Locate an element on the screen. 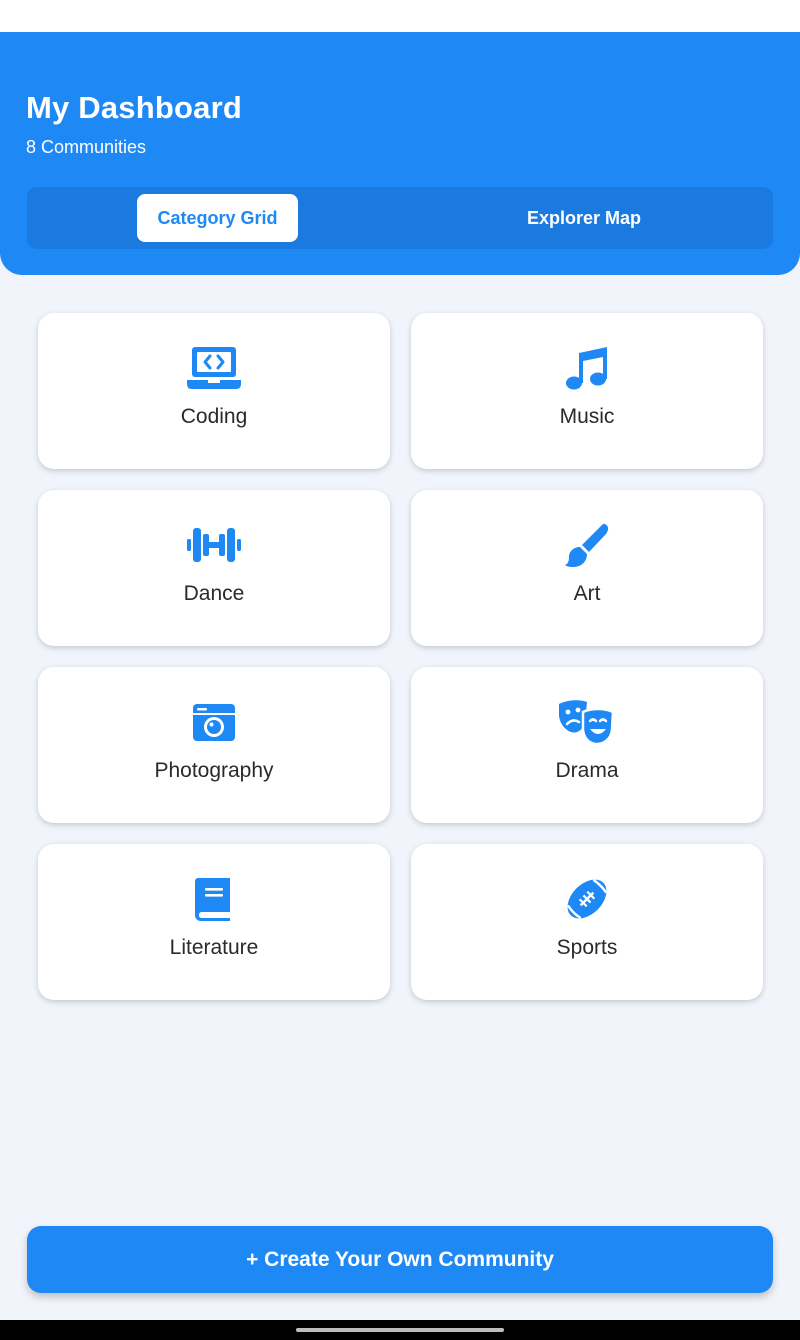 The width and height of the screenshot is (800, 1340). category-label: Photography is located at coordinates (214, 770).